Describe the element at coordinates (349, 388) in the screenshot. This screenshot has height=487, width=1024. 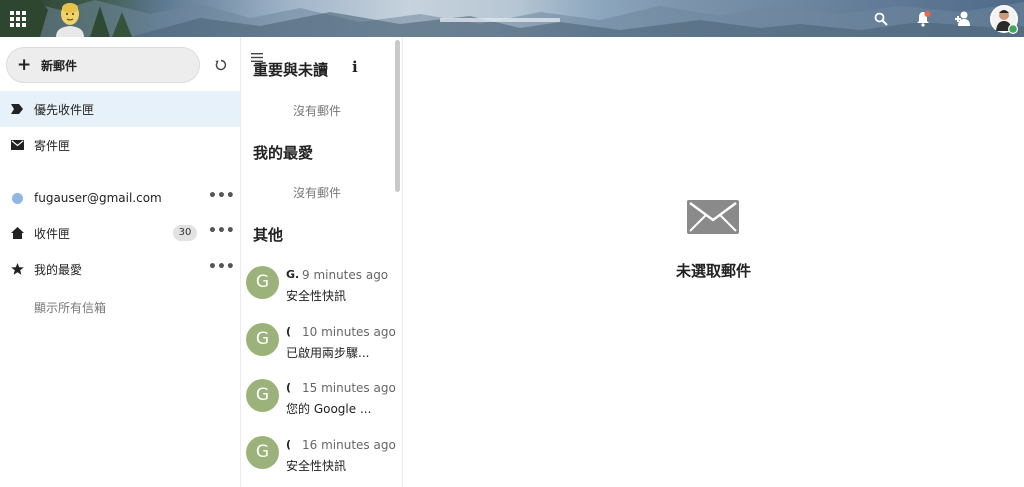
I see `message-time: 15 minutes ago` at that location.